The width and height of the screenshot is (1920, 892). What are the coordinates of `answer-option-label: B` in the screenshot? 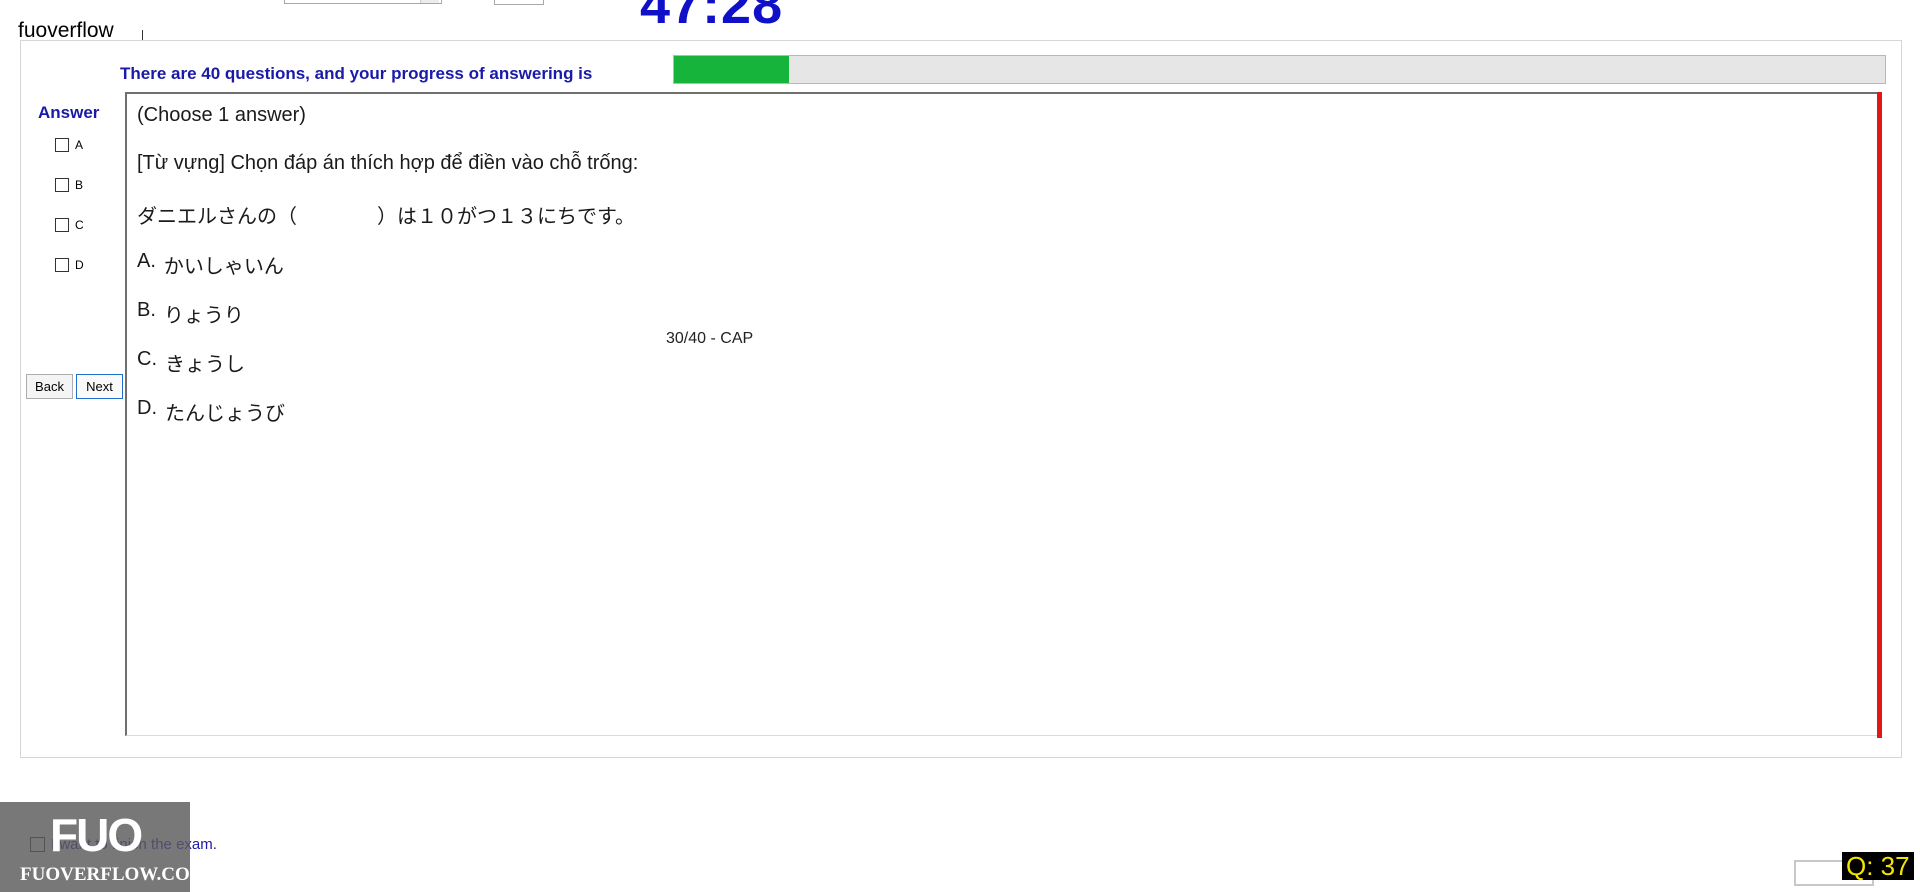 It's located at (79, 185).